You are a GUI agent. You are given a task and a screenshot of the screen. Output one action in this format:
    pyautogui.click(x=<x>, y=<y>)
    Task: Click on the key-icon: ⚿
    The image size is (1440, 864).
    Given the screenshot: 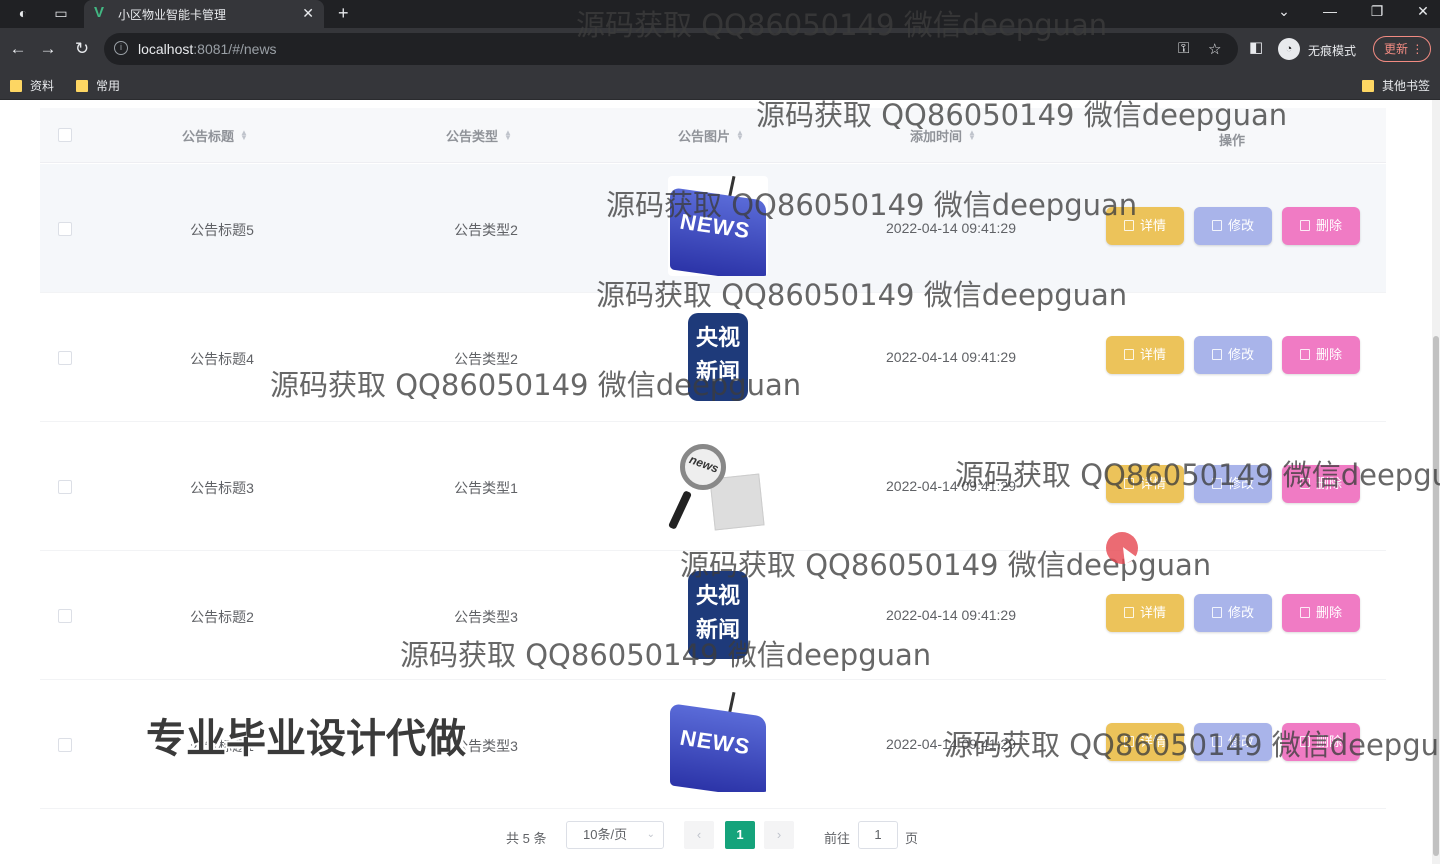 What is the action you would take?
    pyautogui.click(x=1183, y=48)
    